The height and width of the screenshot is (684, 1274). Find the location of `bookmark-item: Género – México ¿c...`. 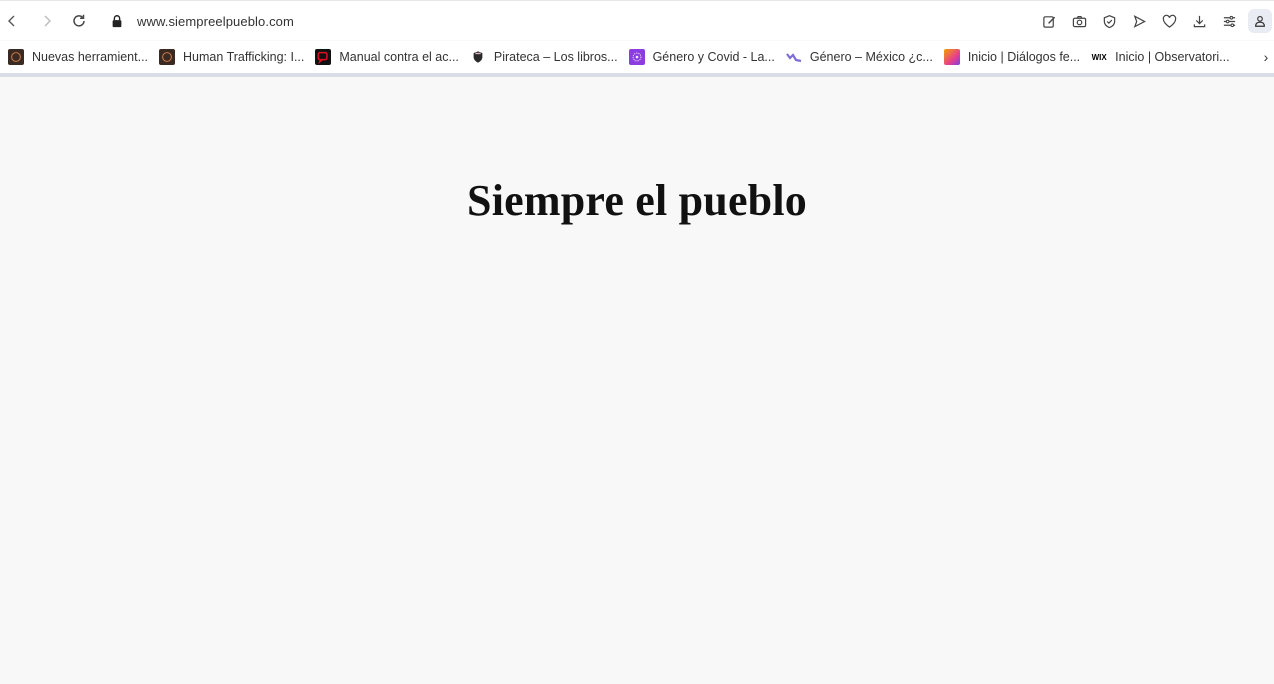

bookmark-item: Género – México ¿c... is located at coordinates (859, 57).